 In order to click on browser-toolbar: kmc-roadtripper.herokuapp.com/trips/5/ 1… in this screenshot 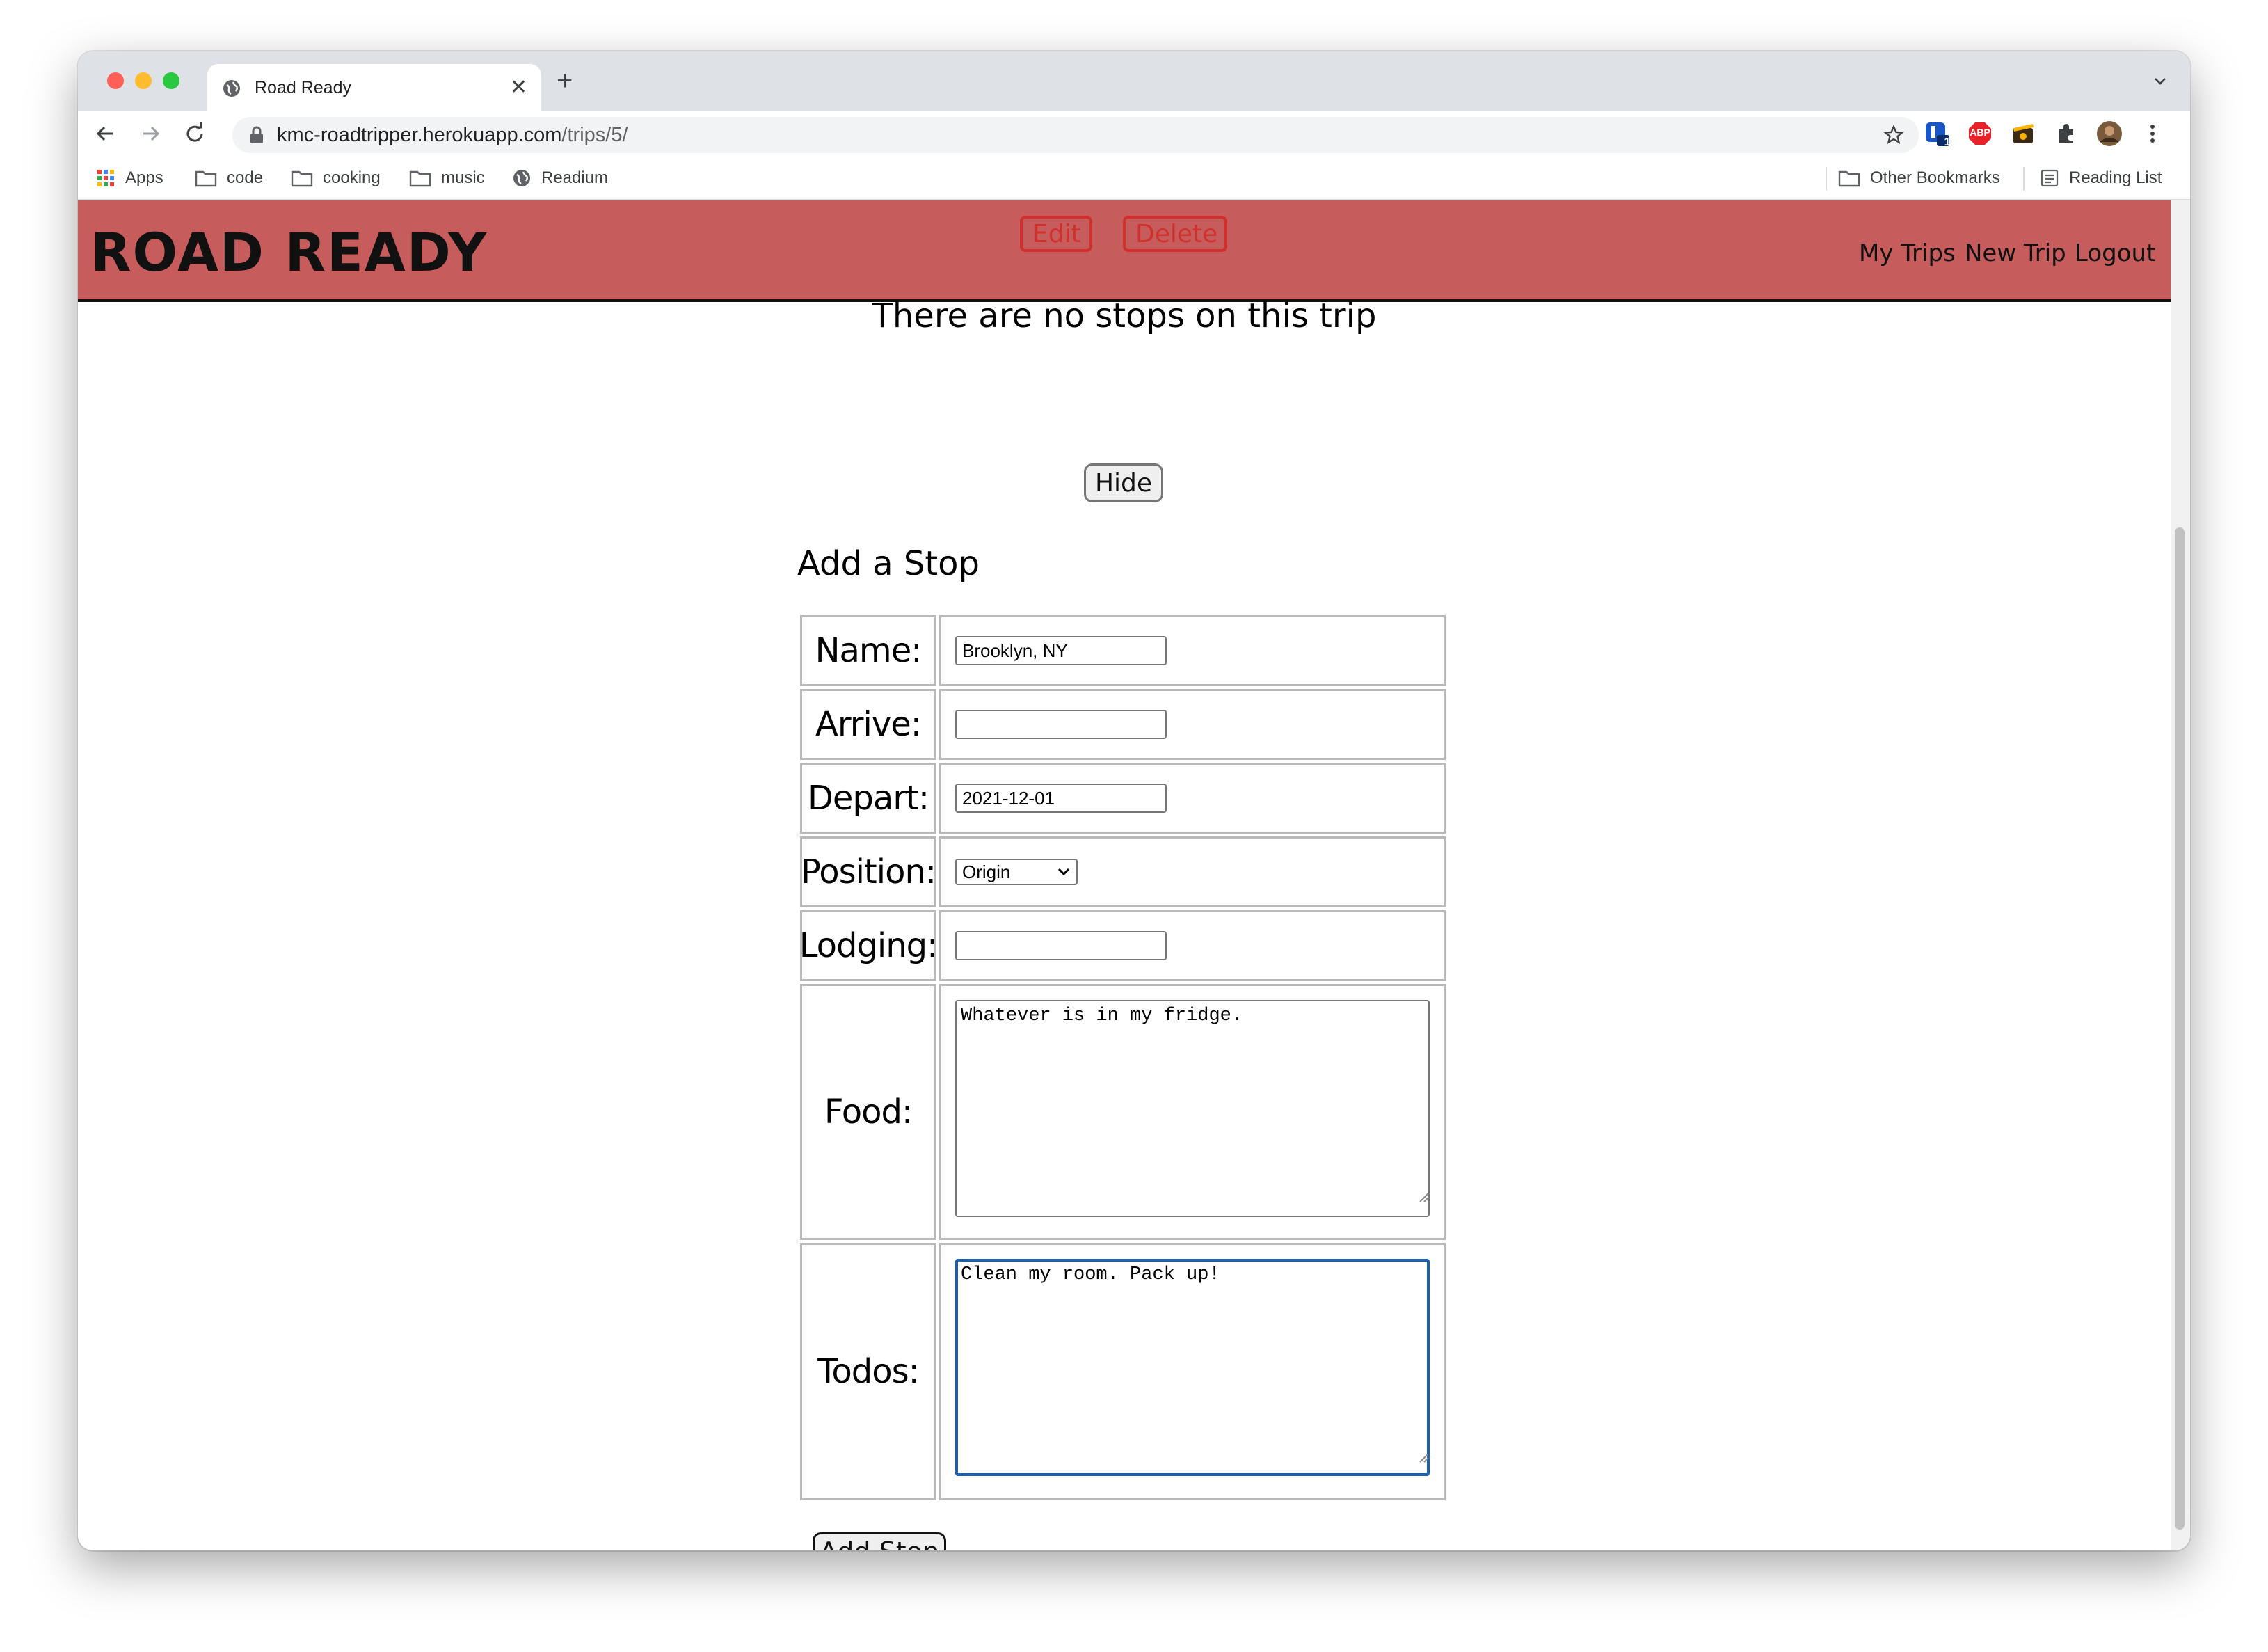, I will do `click(1134, 134)`.